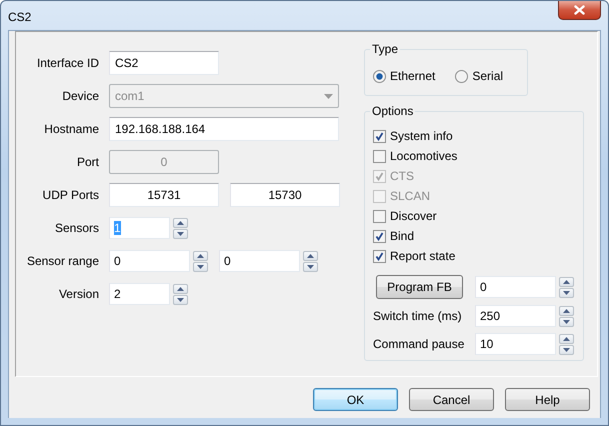 Image resolution: width=609 pixels, height=426 pixels. I want to click on field-label: Sensor range, so click(62, 261).